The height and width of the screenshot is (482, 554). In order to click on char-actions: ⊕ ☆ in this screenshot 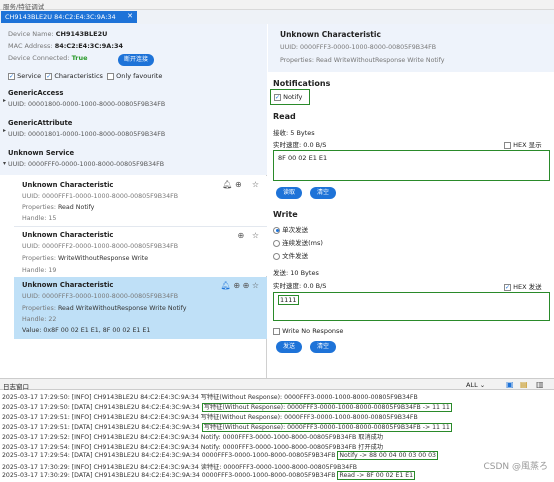, I will do `click(248, 235)`.